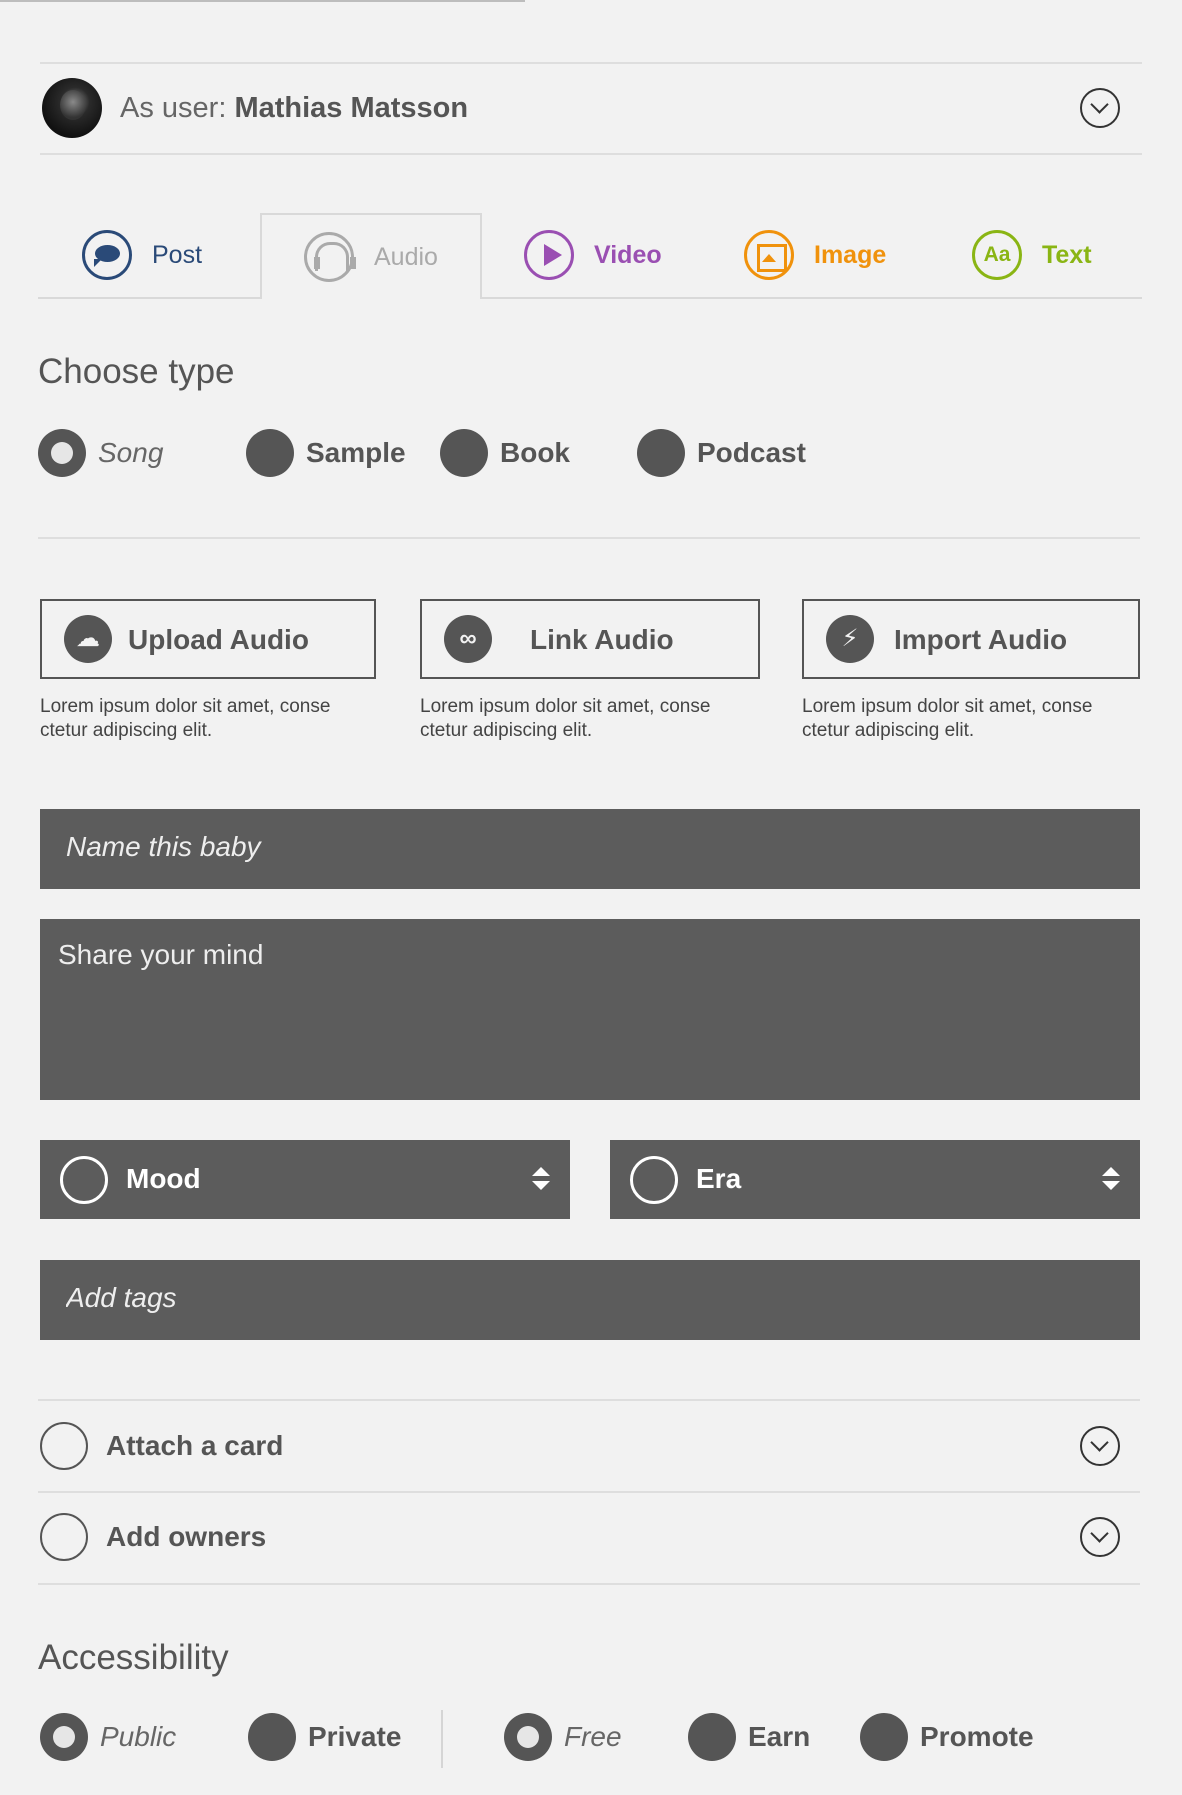 The image size is (1182, 1795). What do you see at coordinates (468, 639) in the screenshot?
I see `link-icon: ∞` at bounding box center [468, 639].